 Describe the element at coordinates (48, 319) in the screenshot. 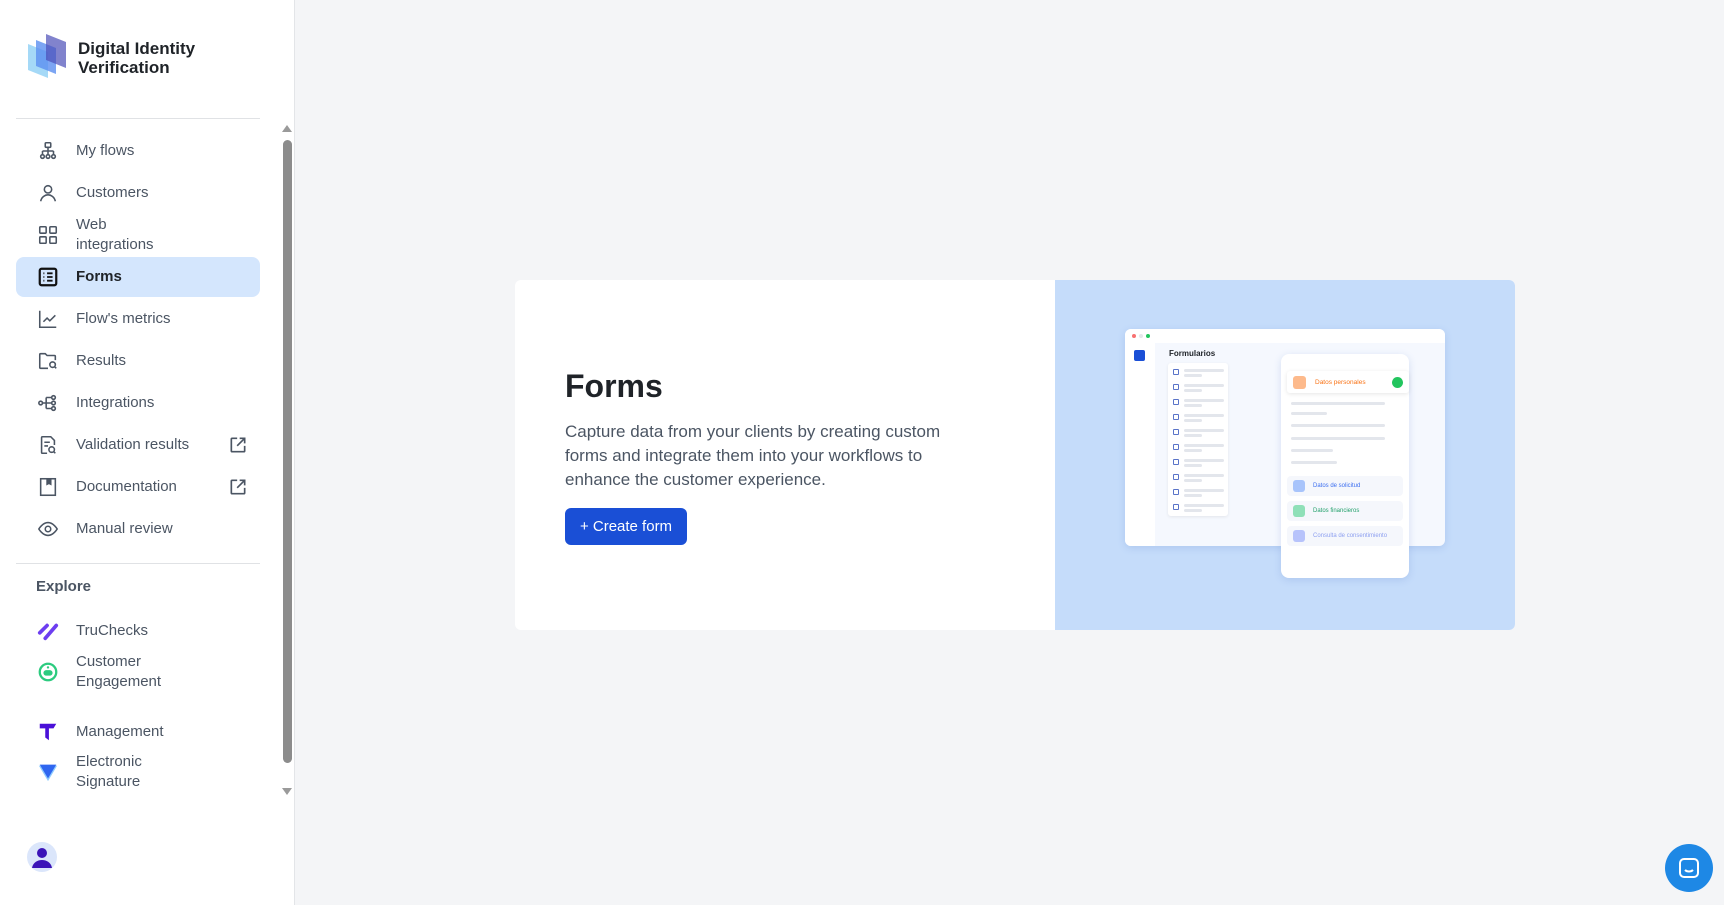

I see `chart-line-icon` at that location.